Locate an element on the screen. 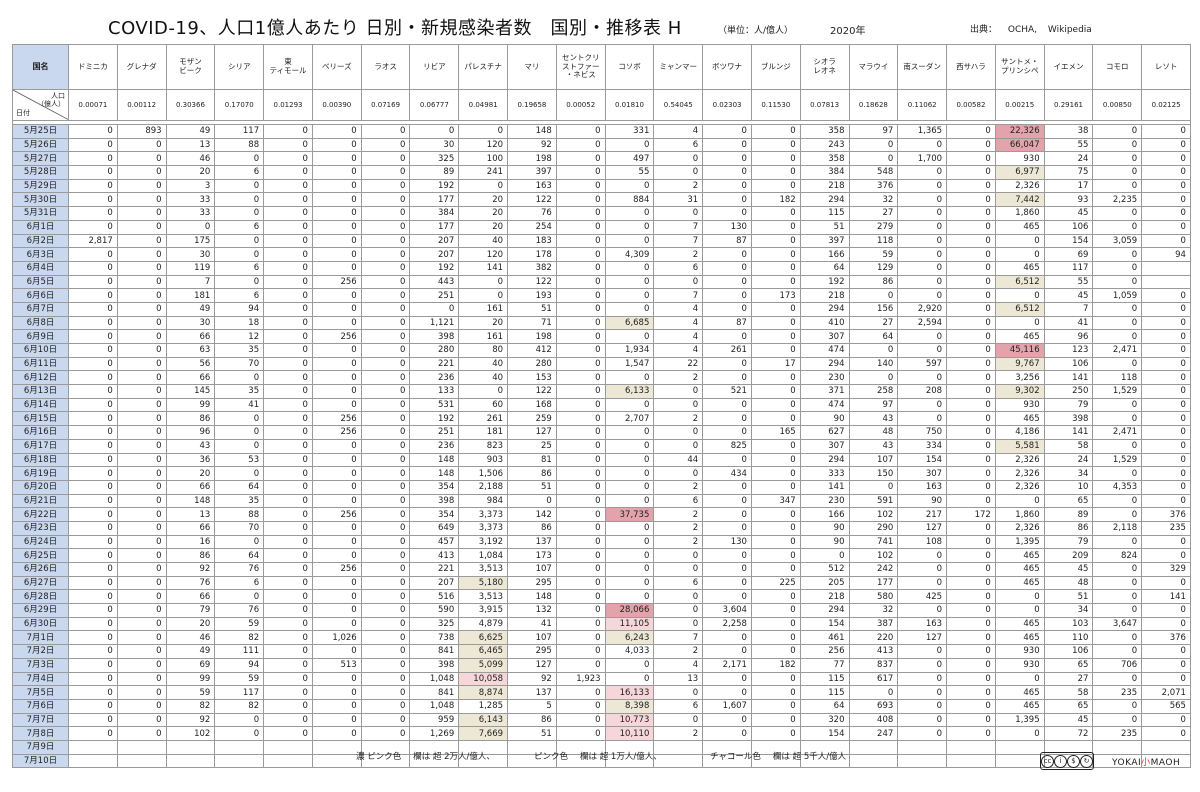 Image resolution: width=1200 pixels, height=792 pixels. case-count-cell: 465 is located at coordinates (1019, 583).